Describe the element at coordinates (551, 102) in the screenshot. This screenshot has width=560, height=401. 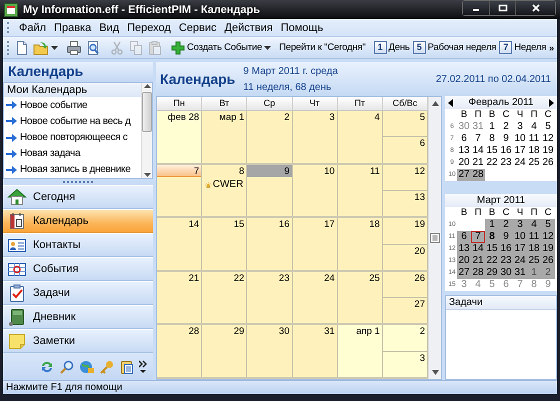
I see `next-month-icon` at that location.